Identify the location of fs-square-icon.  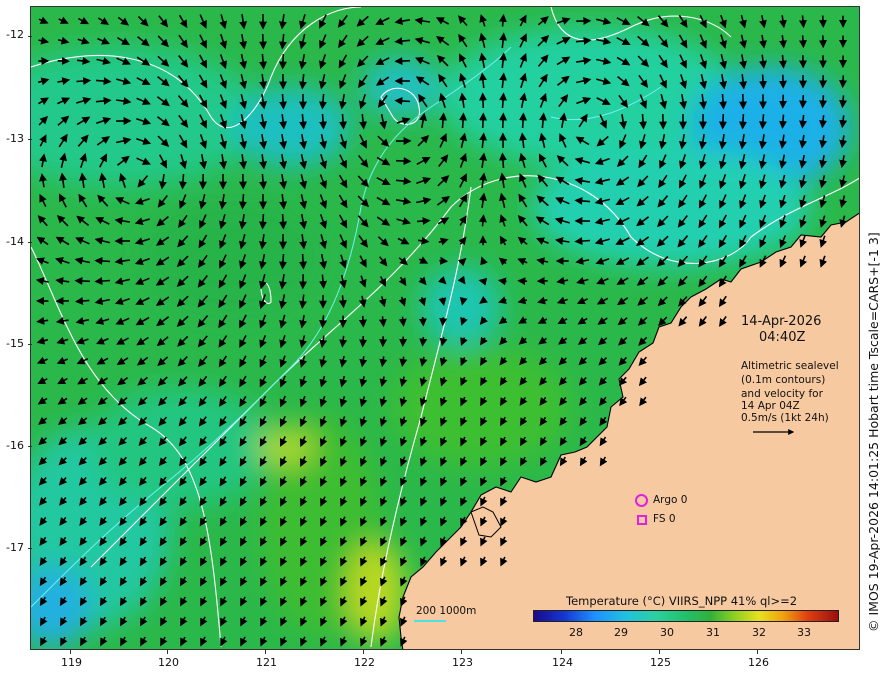
(642, 520).